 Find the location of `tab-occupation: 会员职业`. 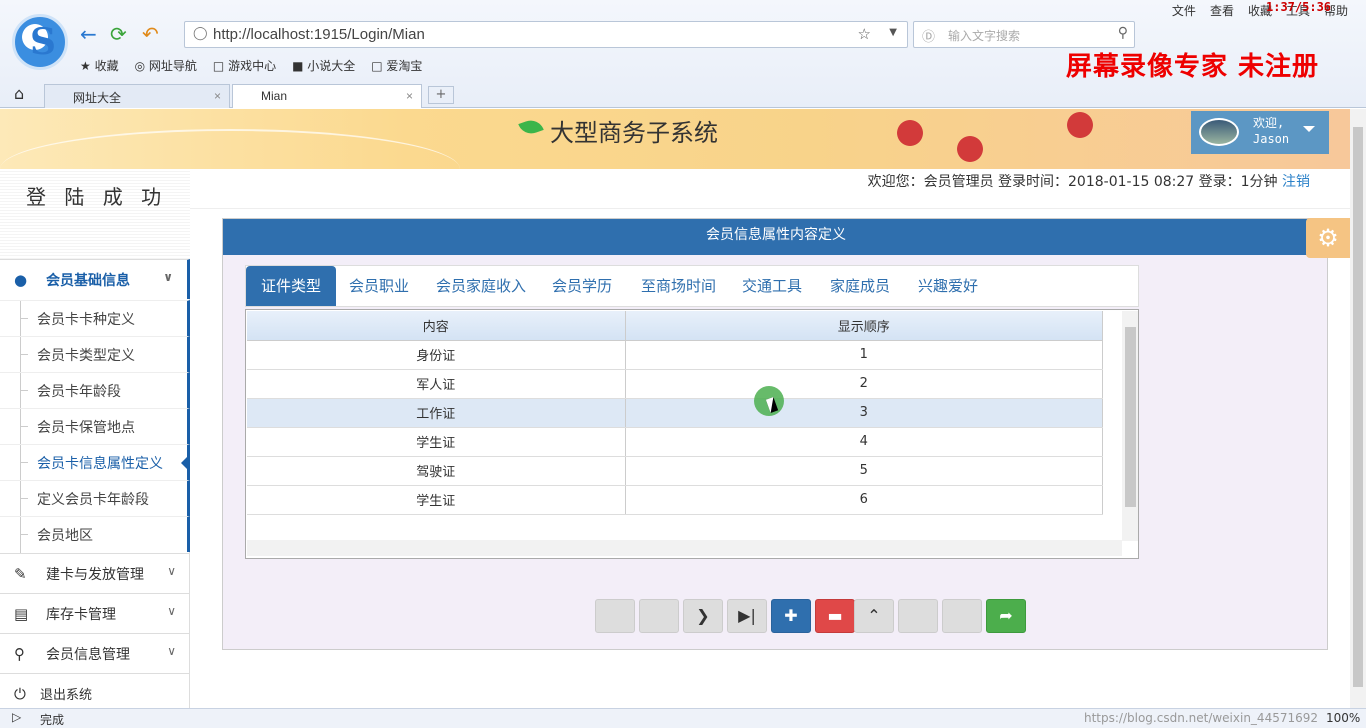

tab-occupation: 会员职业 is located at coordinates (379, 286).